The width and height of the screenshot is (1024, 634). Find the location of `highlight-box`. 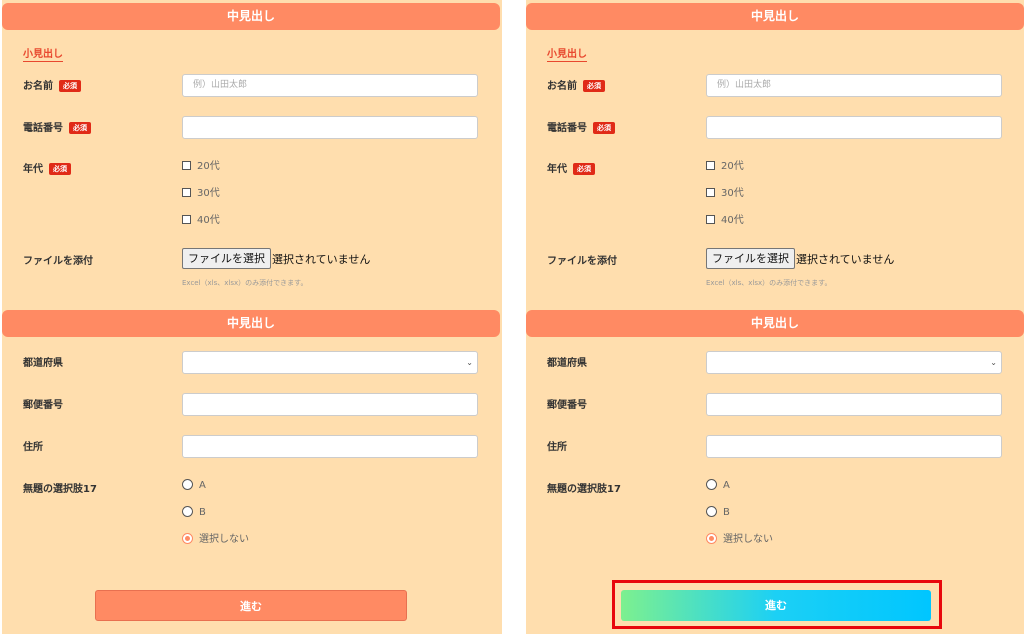

highlight-box is located at coordinates (777, 604).